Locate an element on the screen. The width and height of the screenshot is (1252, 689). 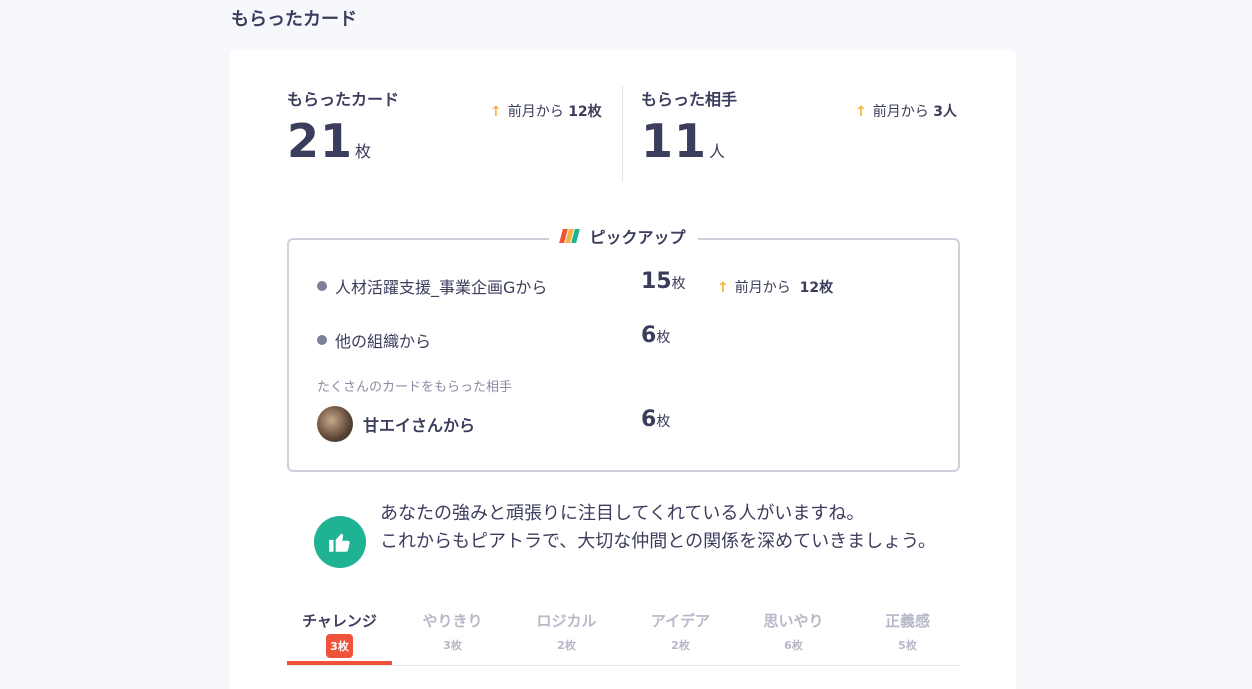
tab-omoiyari: 思いやり 6枚 is located at coordinates (793, 631).